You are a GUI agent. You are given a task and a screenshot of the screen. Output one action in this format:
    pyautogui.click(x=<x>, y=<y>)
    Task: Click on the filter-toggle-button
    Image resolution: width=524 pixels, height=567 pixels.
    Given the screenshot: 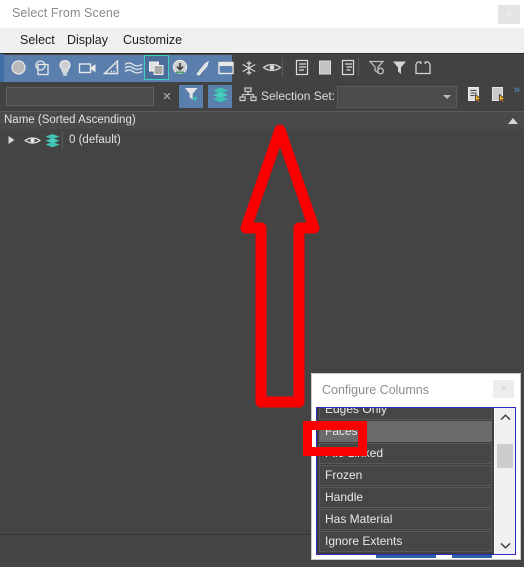 What is the action you would take?
    pyautogui.click(x=399, y=67)
    